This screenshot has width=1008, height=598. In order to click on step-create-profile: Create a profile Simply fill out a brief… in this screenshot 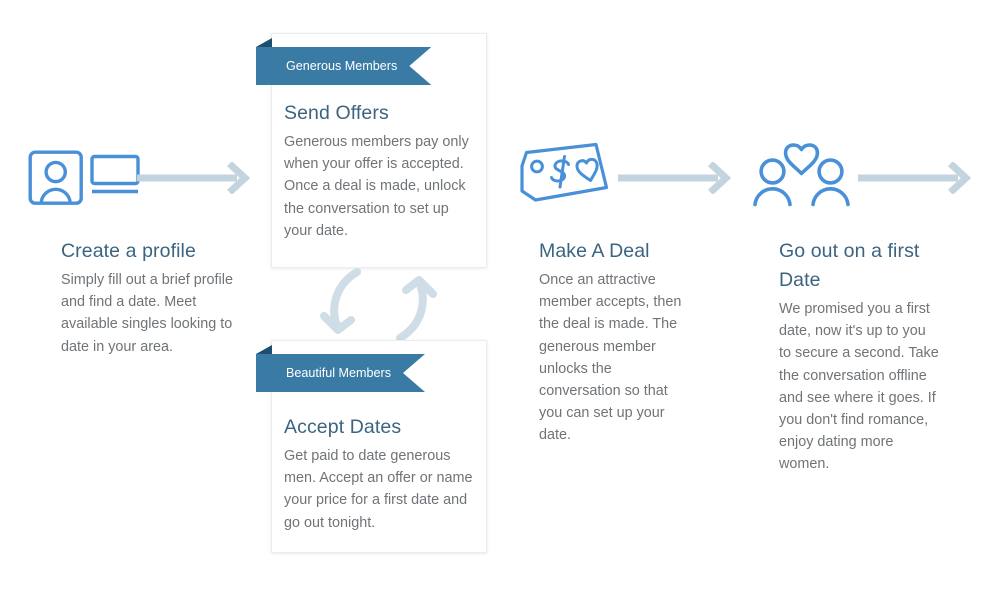, I will do `click(147, 297)`.